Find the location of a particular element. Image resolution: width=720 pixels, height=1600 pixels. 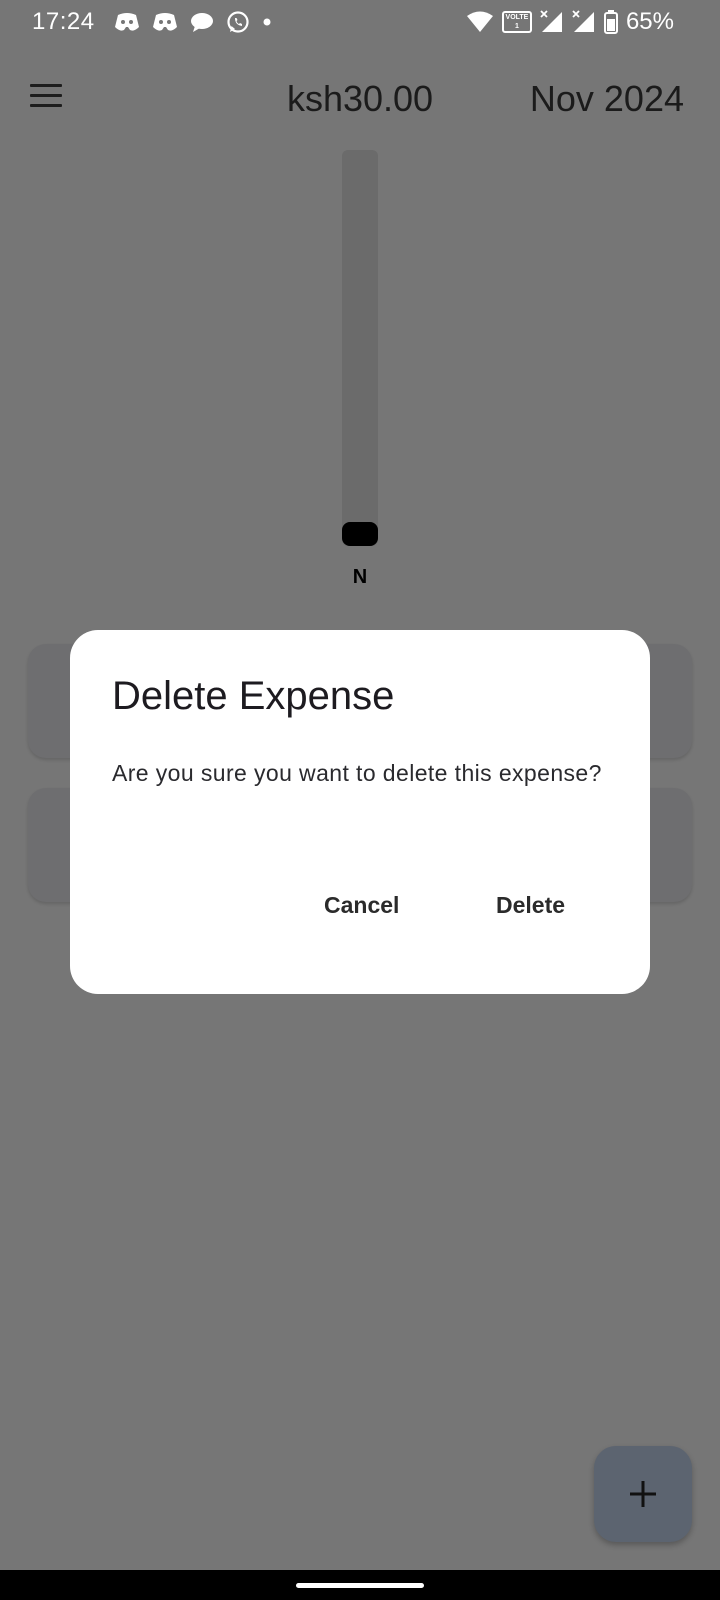

home-indicator is located at coordinates (360, 1585).